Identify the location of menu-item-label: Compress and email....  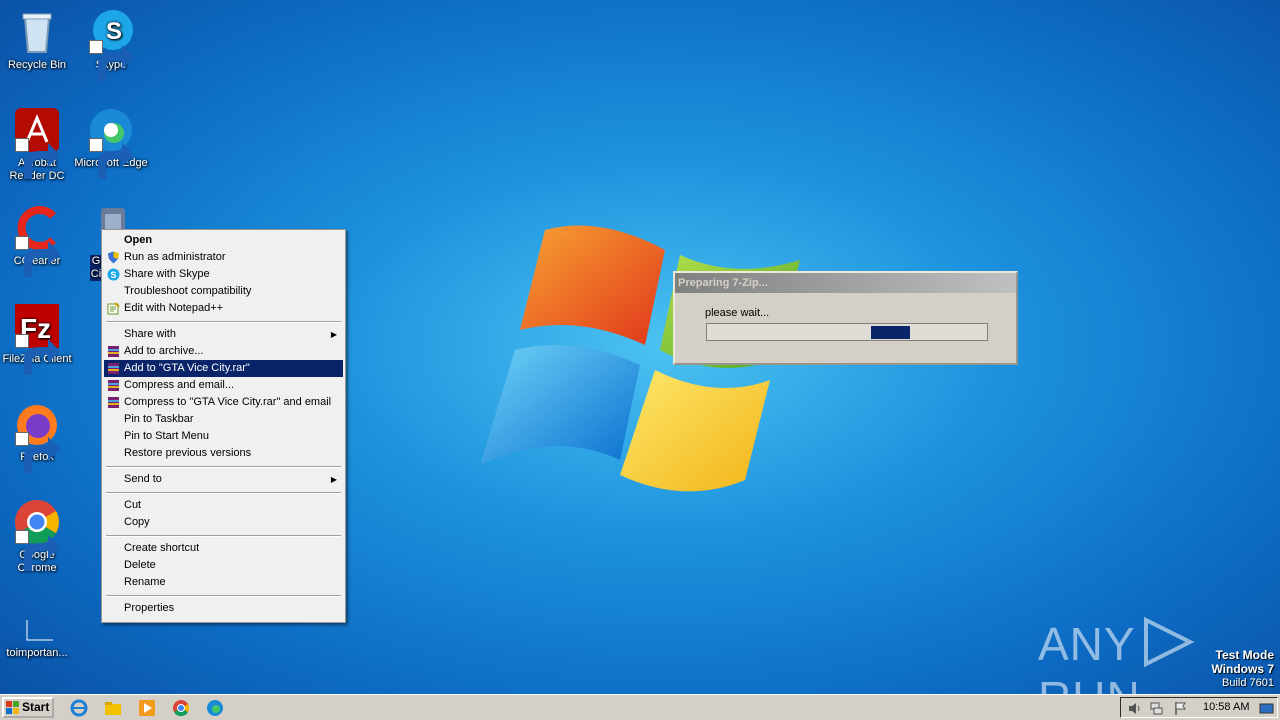
(179, 385).